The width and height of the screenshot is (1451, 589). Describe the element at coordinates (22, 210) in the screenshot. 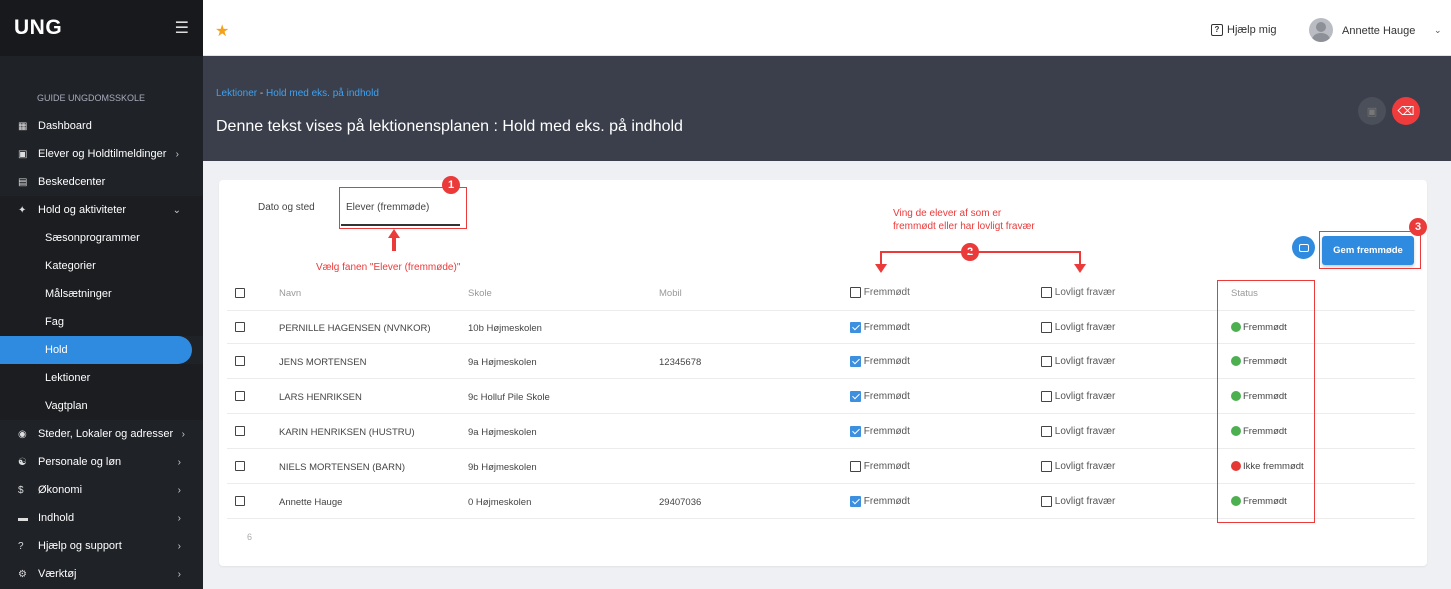

I see `run-icon: ✦` at that location.